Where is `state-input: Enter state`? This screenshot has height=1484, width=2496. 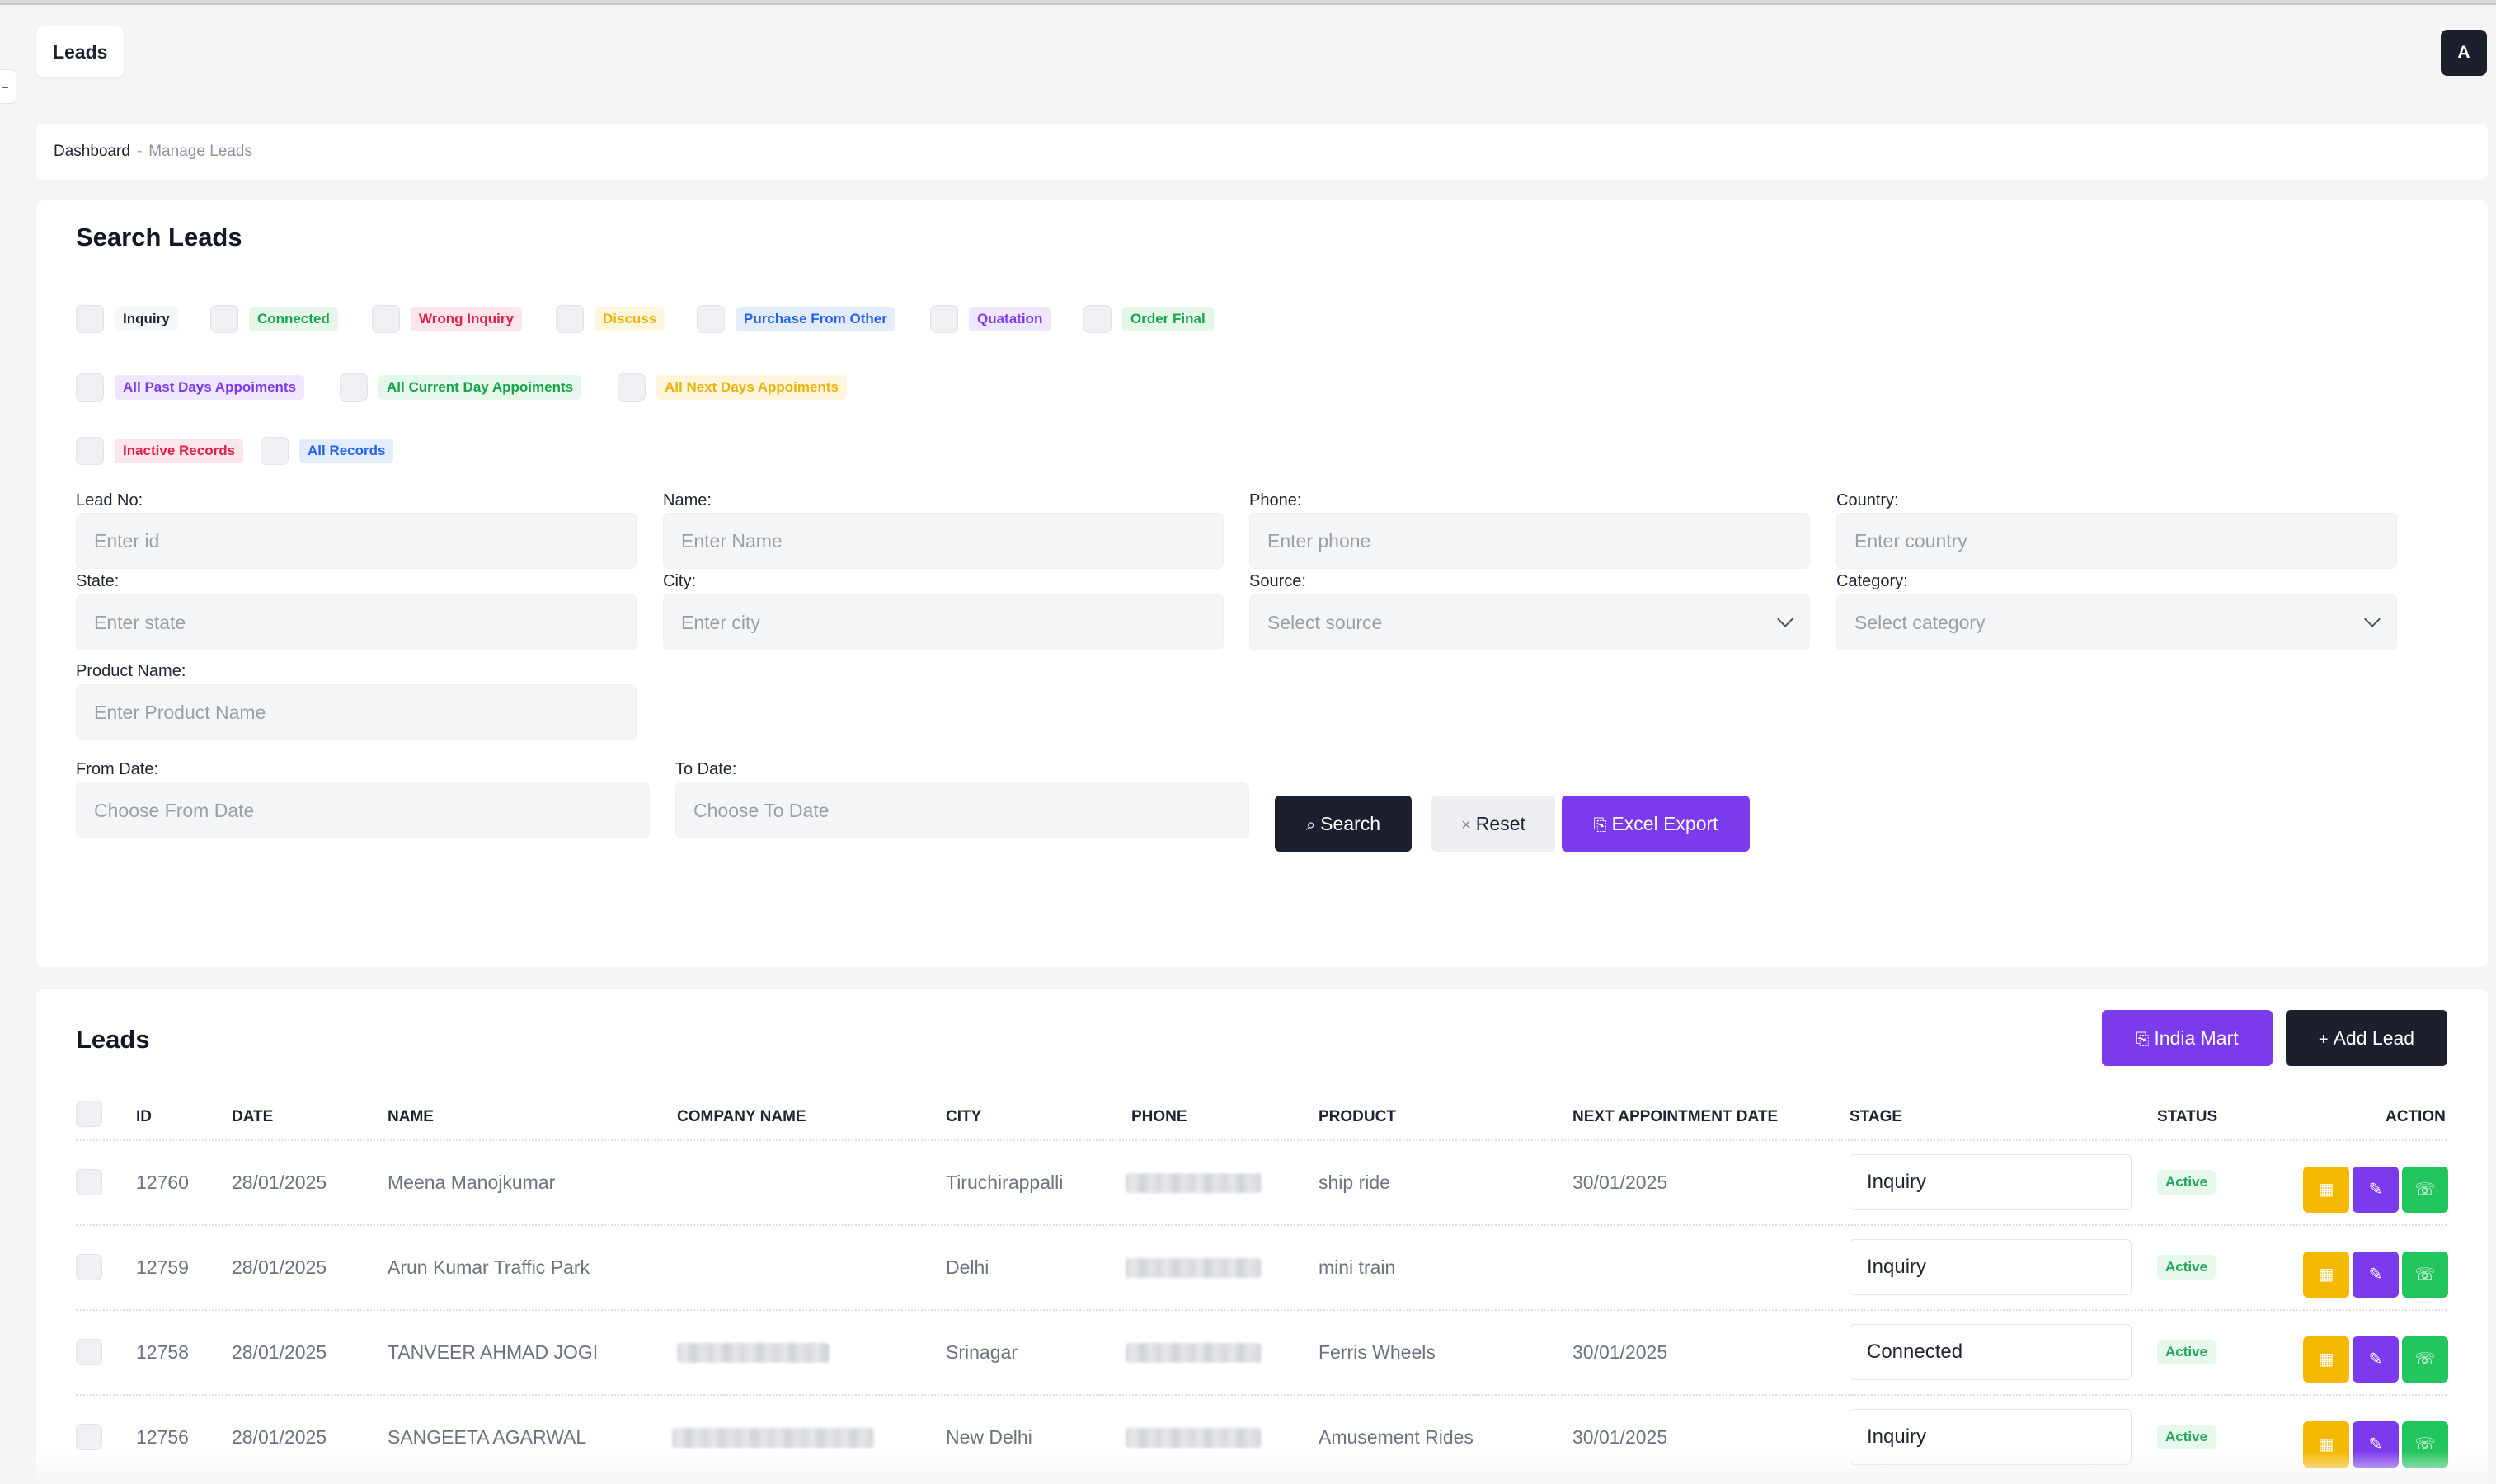 state-input: Enter state is located at coordinates (356, 622).